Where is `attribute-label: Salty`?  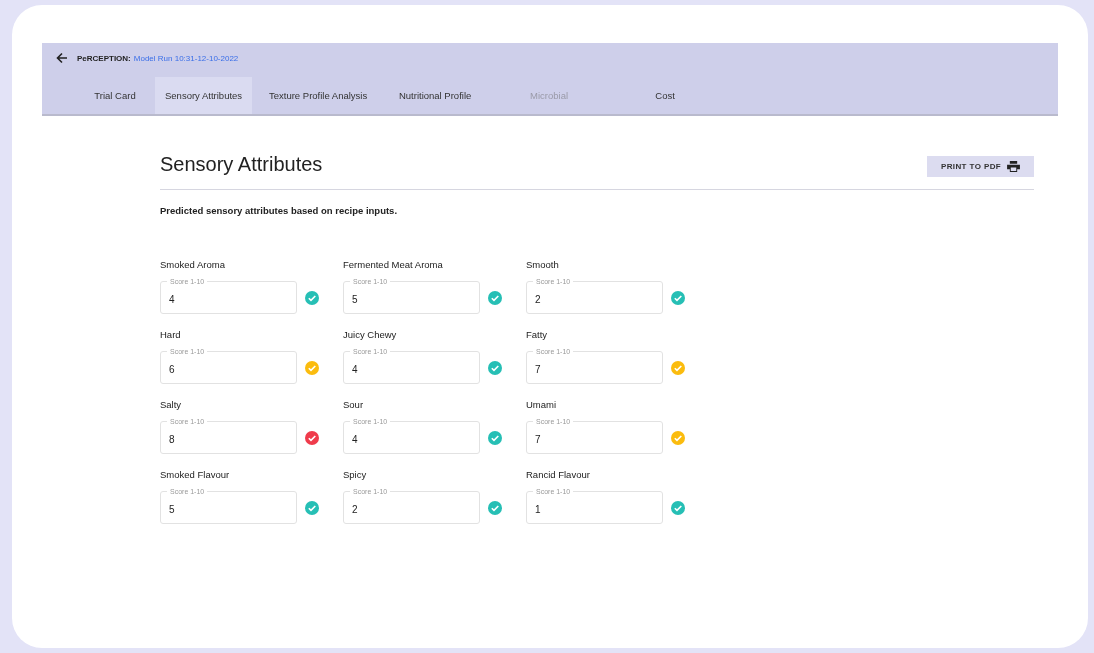 attribute-label: Salty is located at coordinates (171, 405).